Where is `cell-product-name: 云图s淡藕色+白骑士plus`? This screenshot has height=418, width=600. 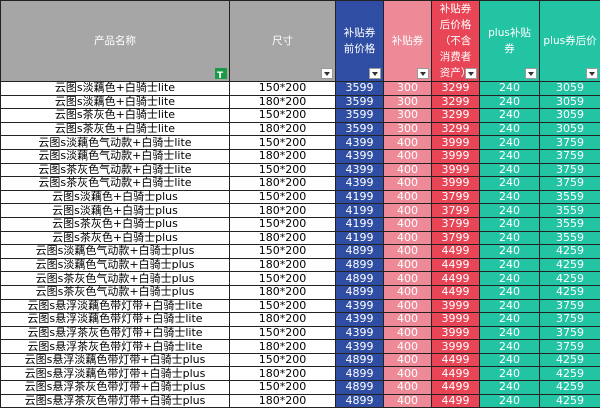 cell-product-name: 云图s淡藕色+白骑士plus is located at coordinates (115, 210).